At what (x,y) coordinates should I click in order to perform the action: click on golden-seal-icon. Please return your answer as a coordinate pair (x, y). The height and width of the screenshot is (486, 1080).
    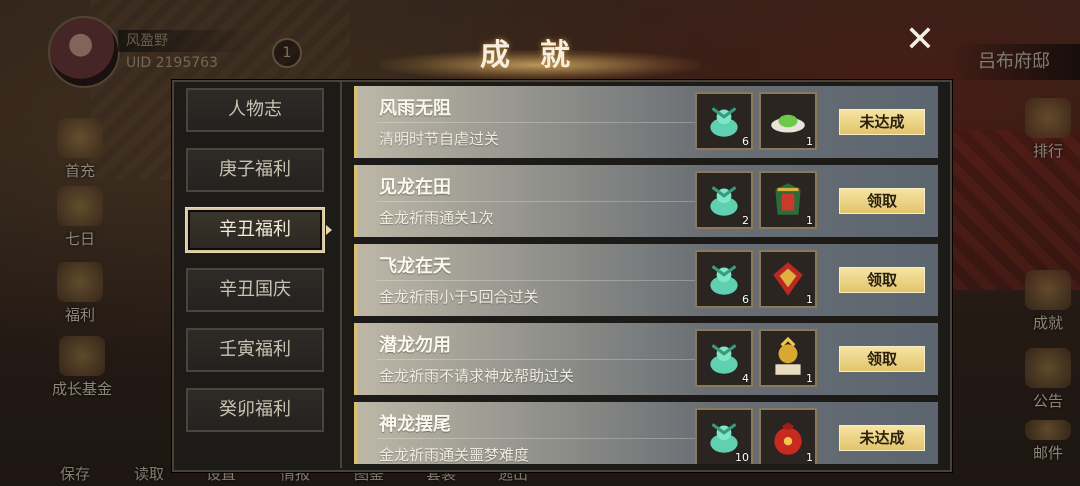
    Looking at the image, I should click on (788, 356).